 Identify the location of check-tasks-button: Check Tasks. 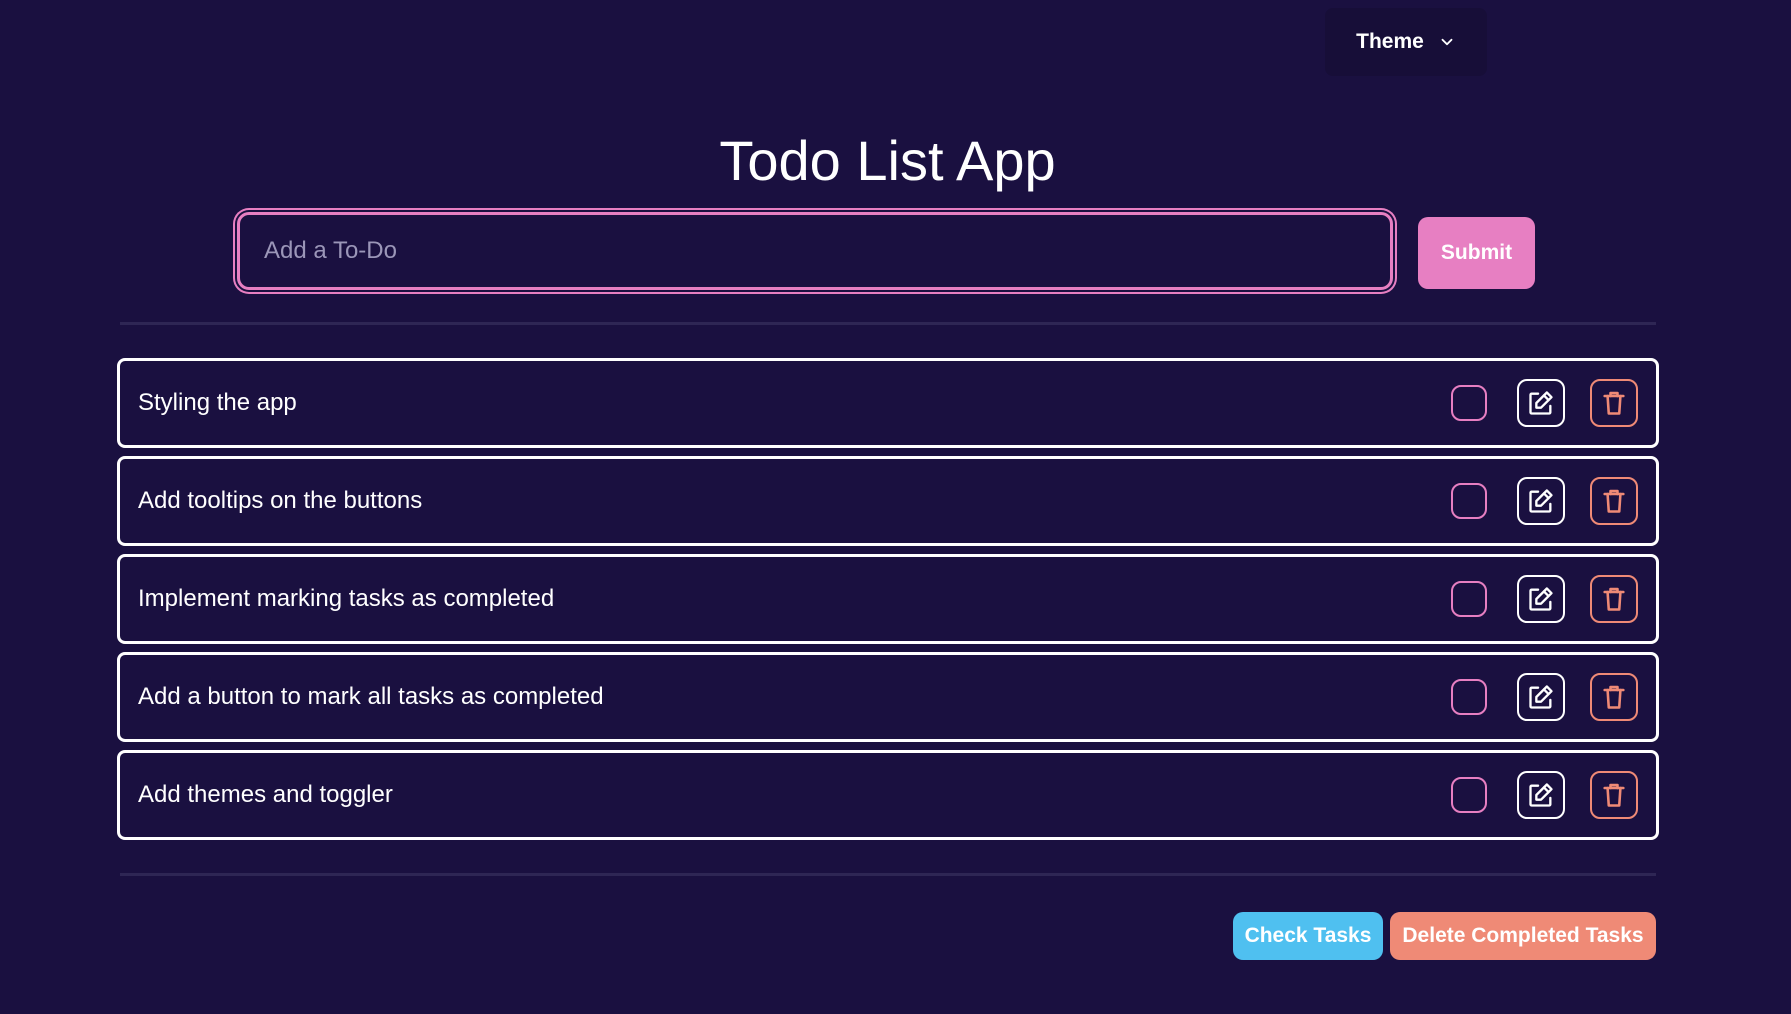
(1308, 936).